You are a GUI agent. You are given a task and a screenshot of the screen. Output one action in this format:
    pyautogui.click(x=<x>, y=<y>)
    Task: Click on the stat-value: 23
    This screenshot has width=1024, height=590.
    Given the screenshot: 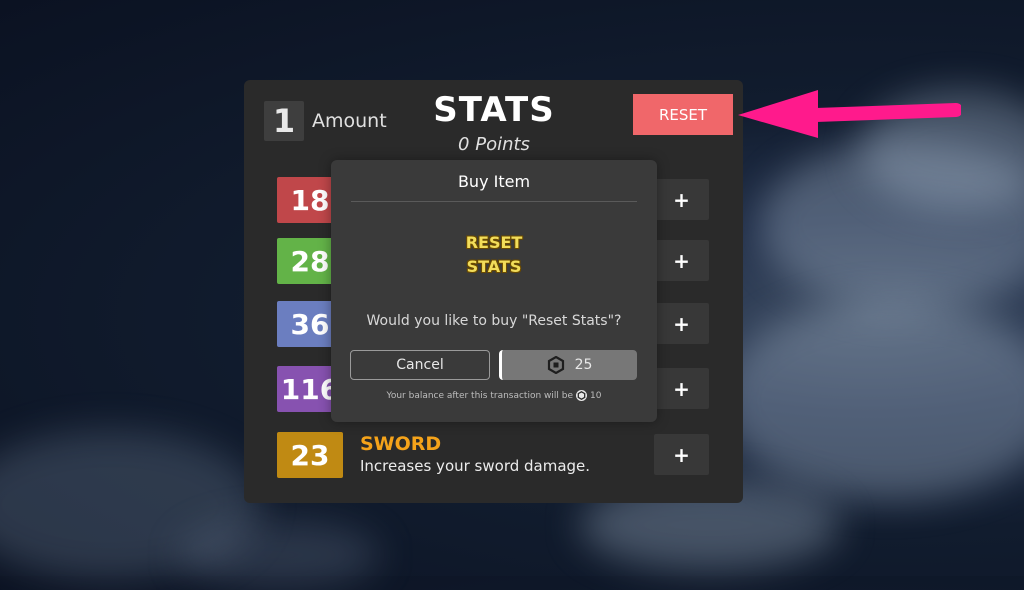 What is the action you would take?
    pyautogui.click(x=310, y=455)
    